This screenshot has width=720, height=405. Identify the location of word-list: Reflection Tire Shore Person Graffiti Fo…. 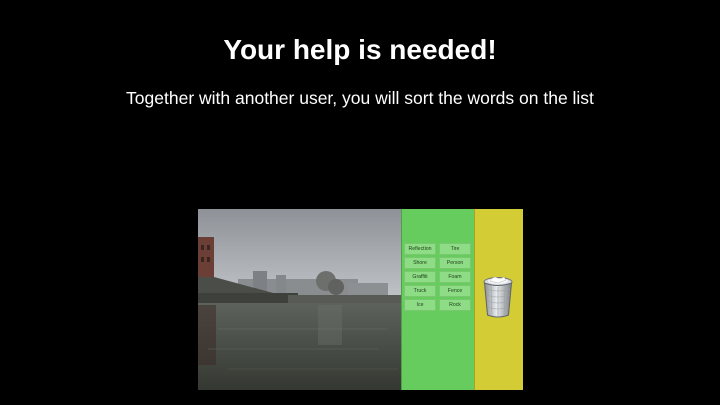
(437, 277).